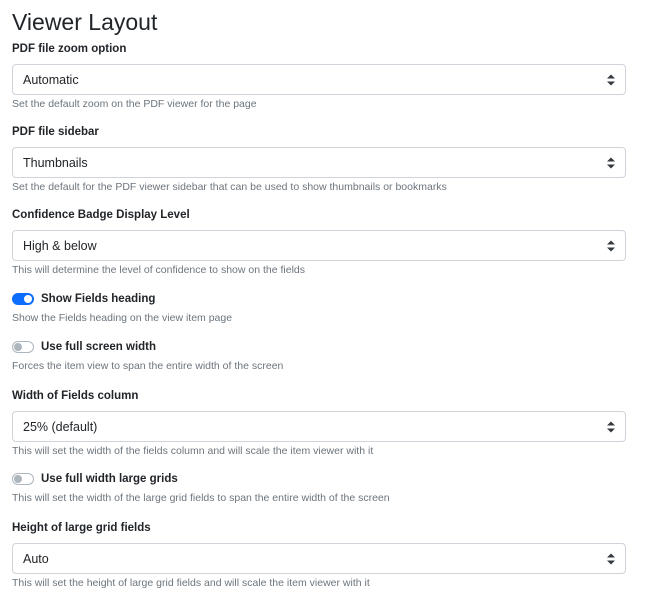 Image resolution: width=646 pixels, height=599 pixels. Describe the element at coordinates (60, 426) in the screenshot. I see `fields-column-width-value: 25% (default)` at that location.